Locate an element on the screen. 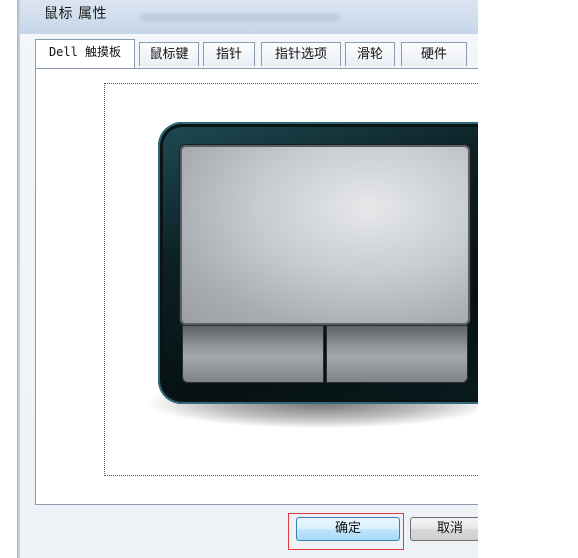 This screenshot has width=578, height=558. touchpad-left-button is located at coordinates (253, 354).